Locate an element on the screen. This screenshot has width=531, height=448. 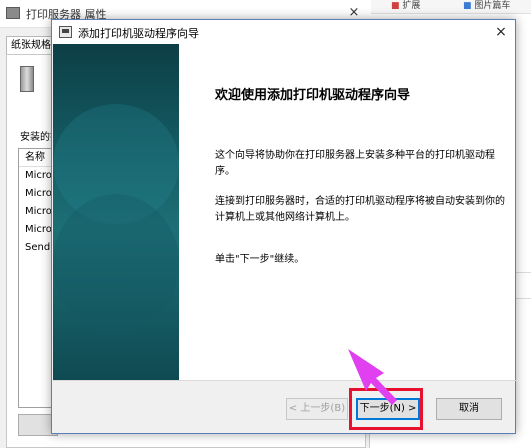
server-icon is located at coordinates (27, 79).